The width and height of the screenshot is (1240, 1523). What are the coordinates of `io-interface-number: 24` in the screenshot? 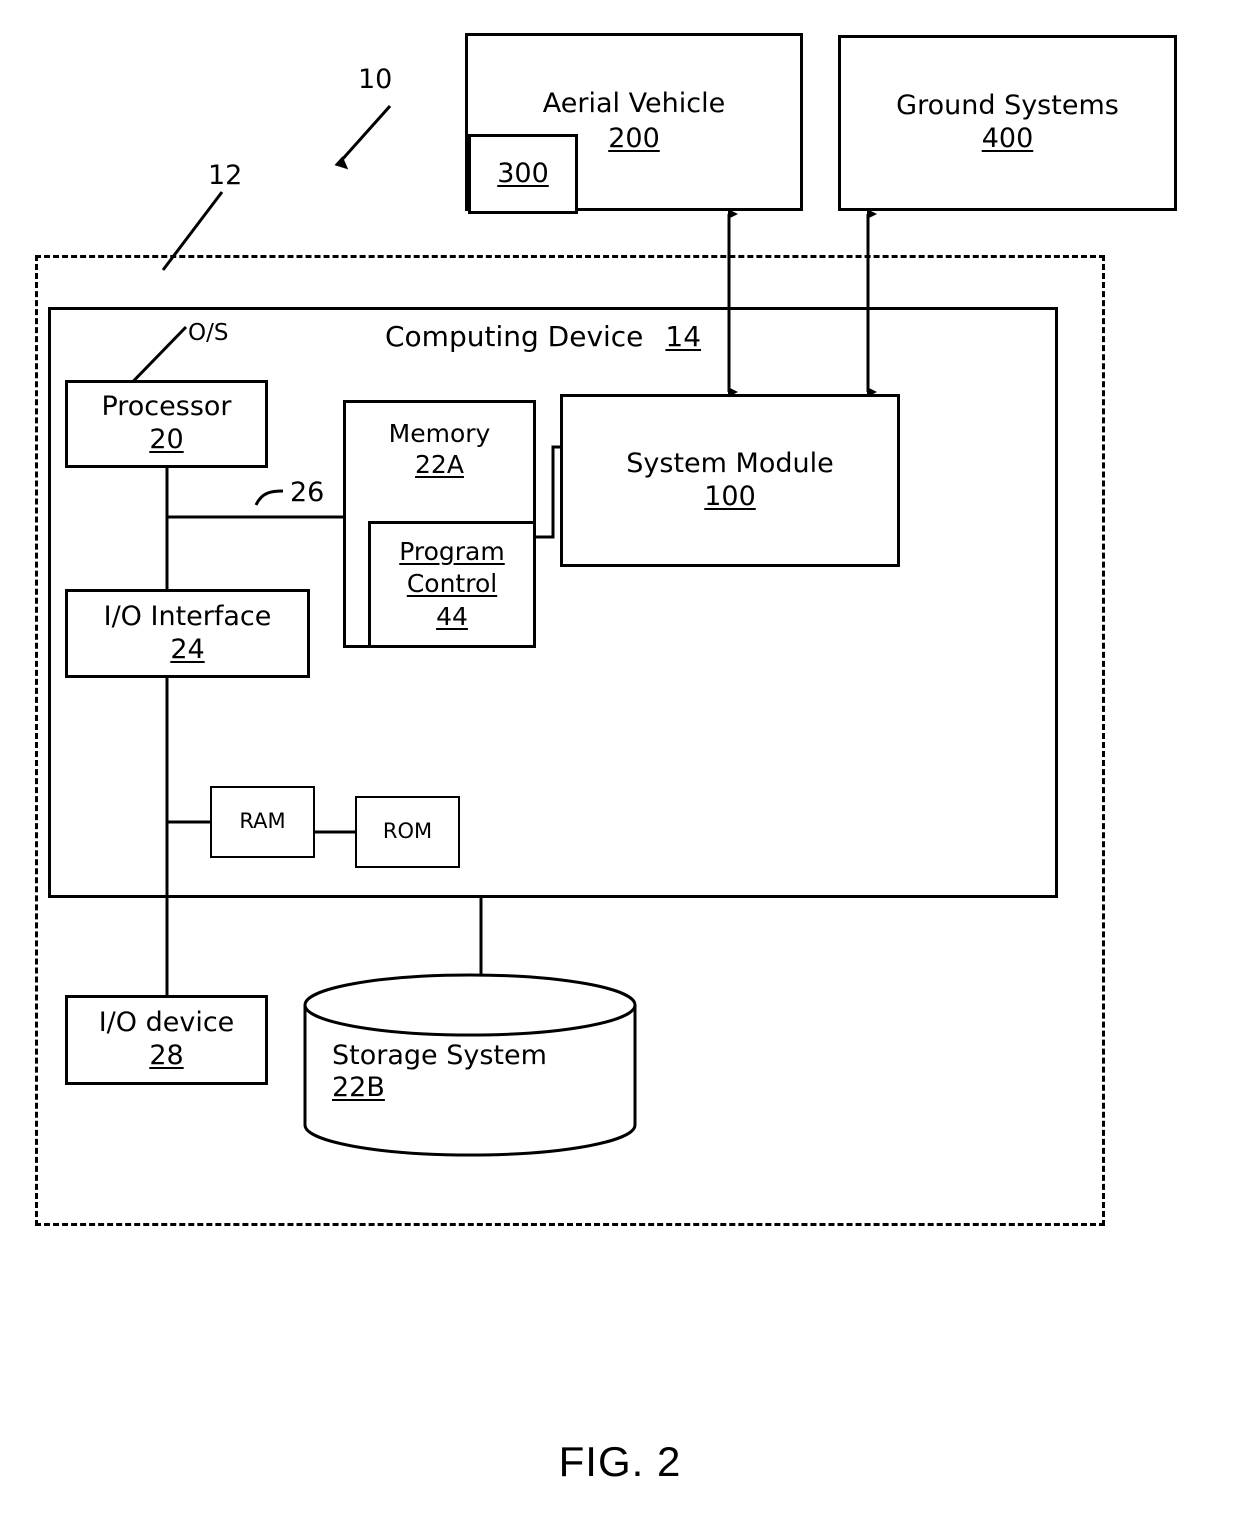 It's located at (187, 649).